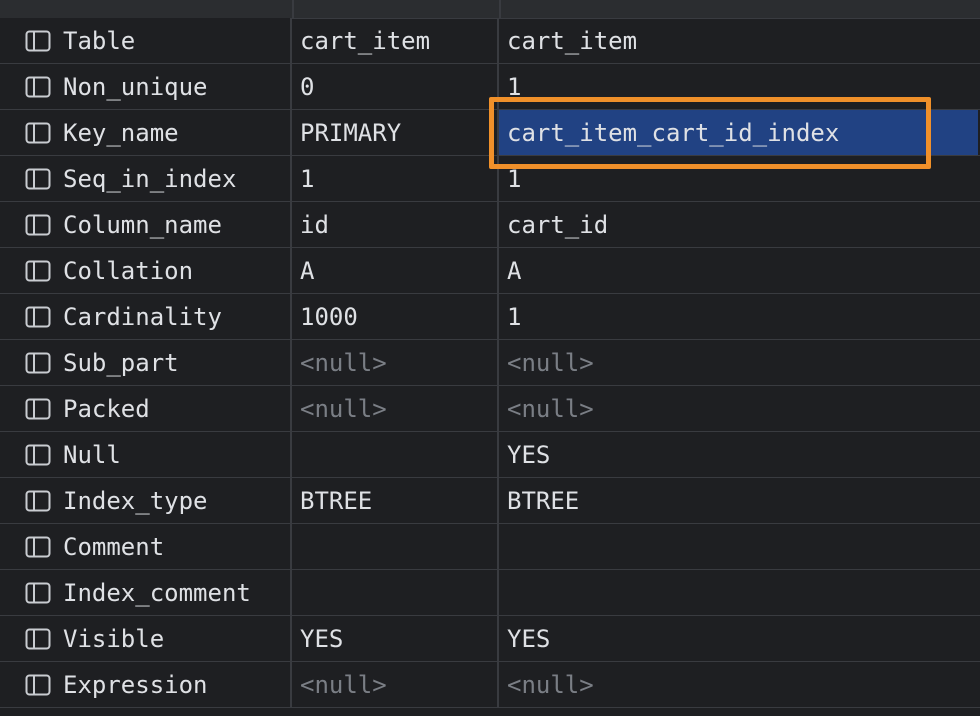  What do you see at coordinates (395, 86) in the screenshot?
I see `value-cell-column-1: 0` at bounding box center [395, 86].